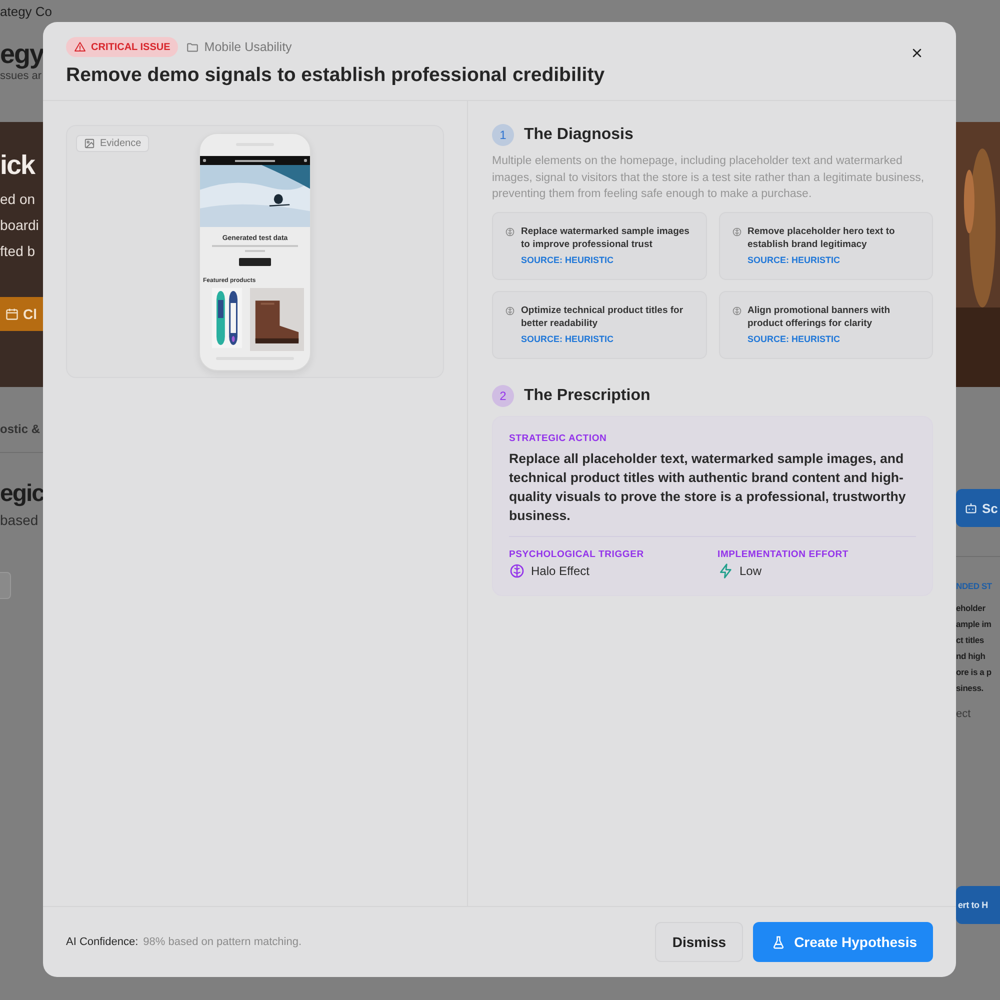 Image resolution: width=1000 pixels, height=1000 pixels. I want to click on panel-text: eholder, so click(971, 608).